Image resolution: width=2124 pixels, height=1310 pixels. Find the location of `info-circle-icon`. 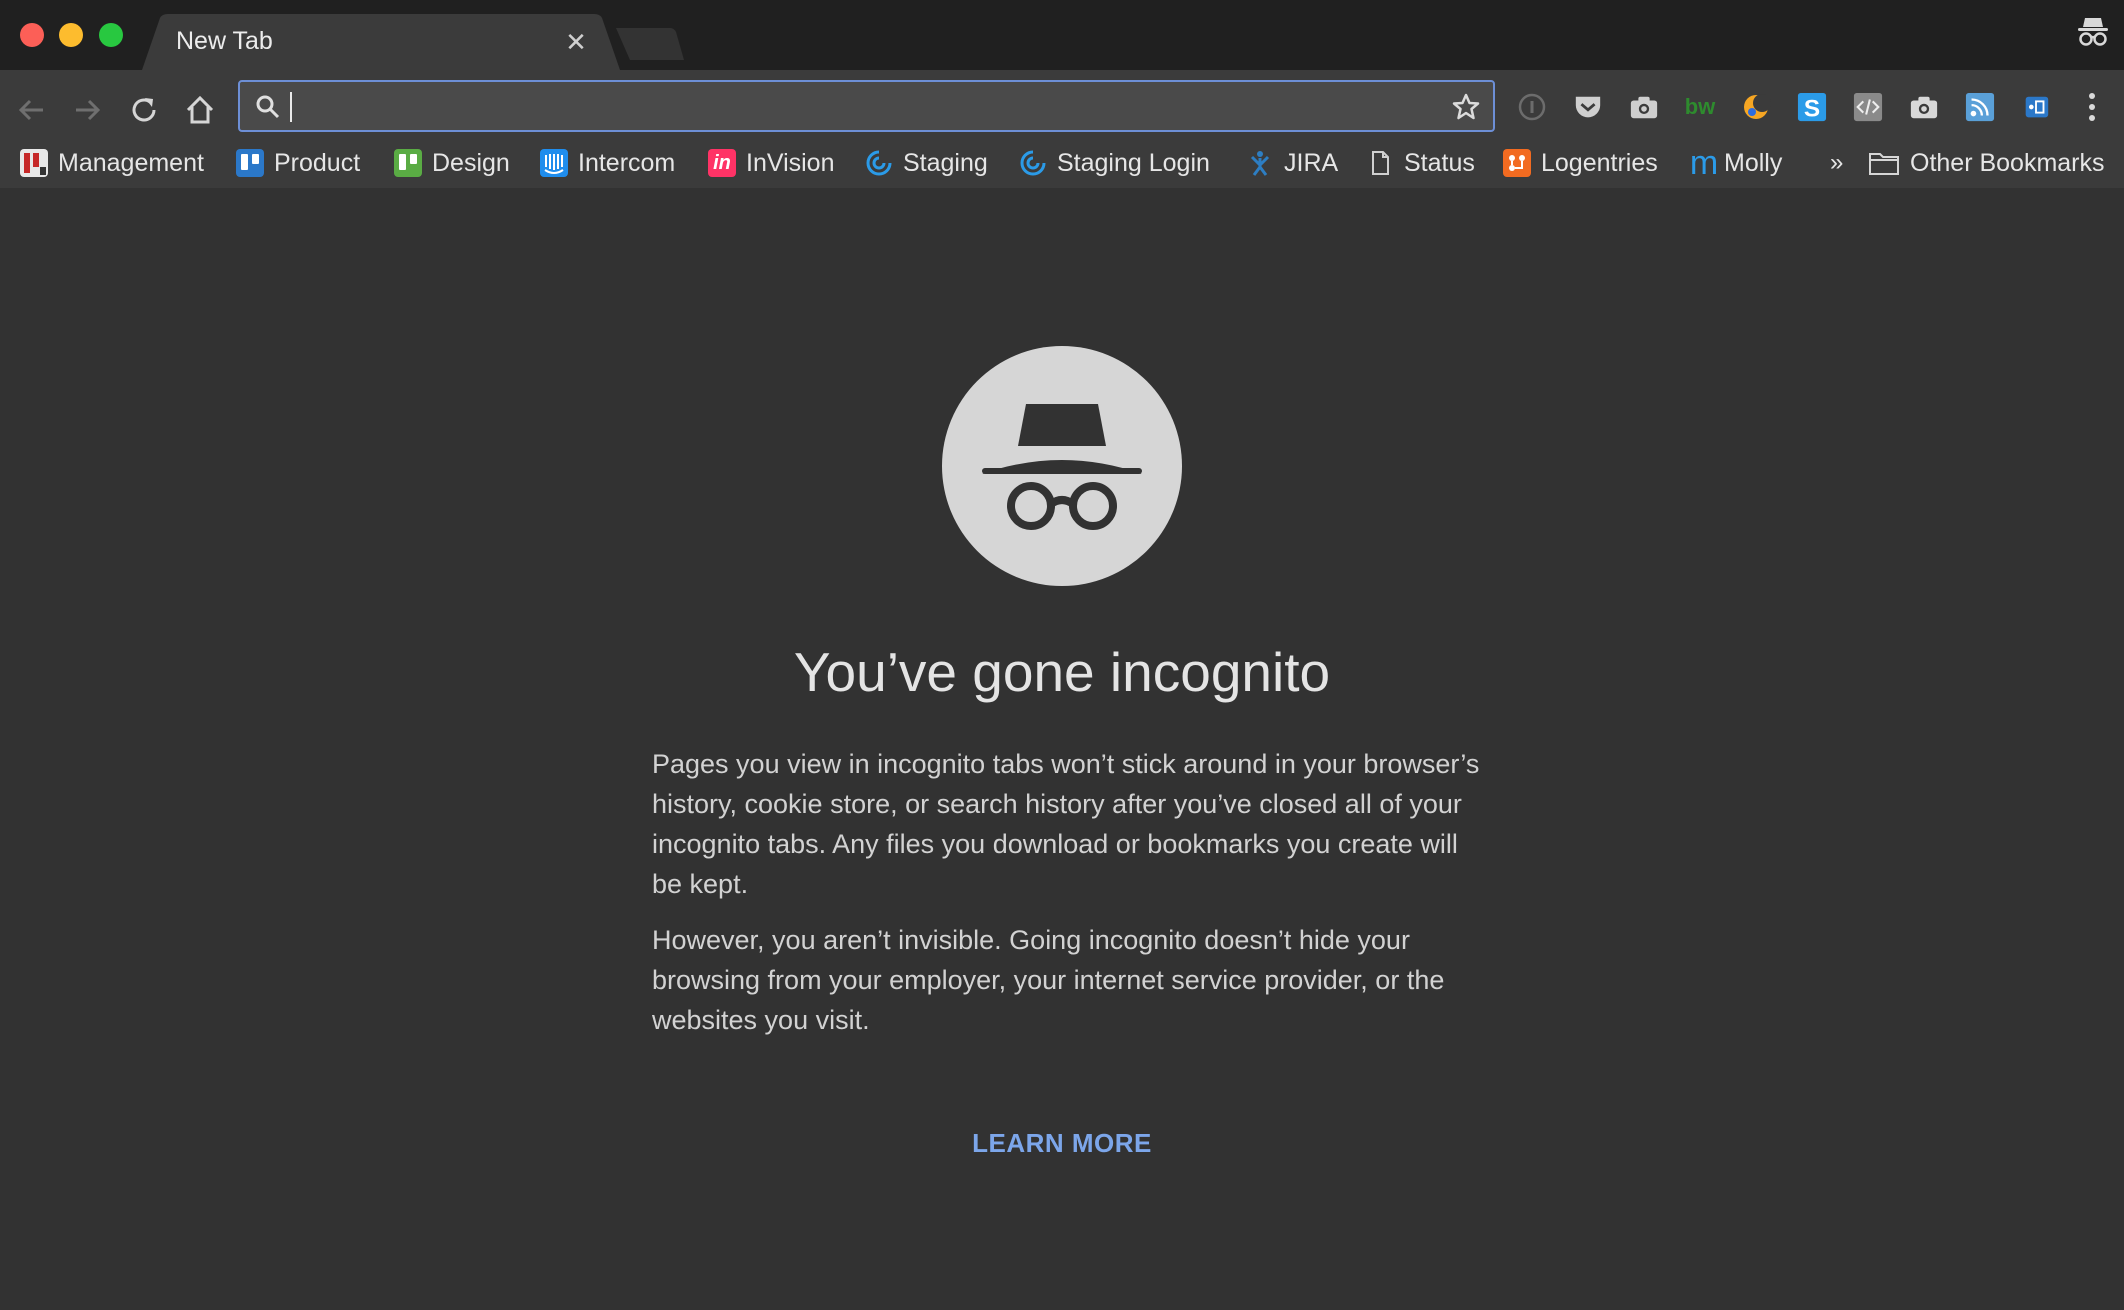

info-circle-icon is located at coordinates (1532, 107).